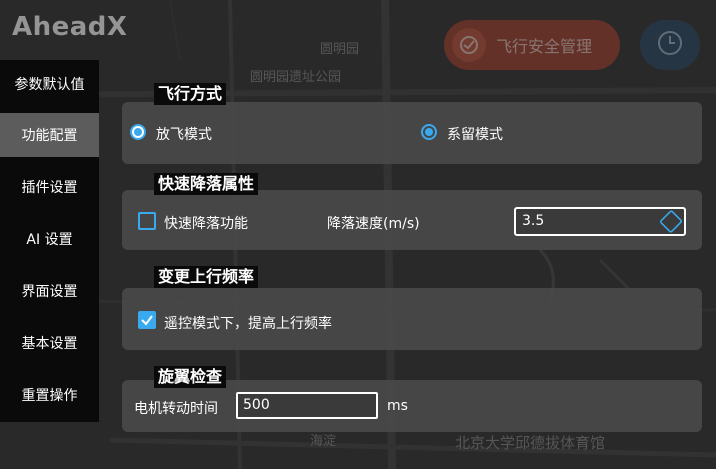 This screenshot has height=469, width=716. What do you see at coordinates (600, 221) in the screenshot?
I see `landing-speed-input: 3.5` at bounding box center [600, 221].